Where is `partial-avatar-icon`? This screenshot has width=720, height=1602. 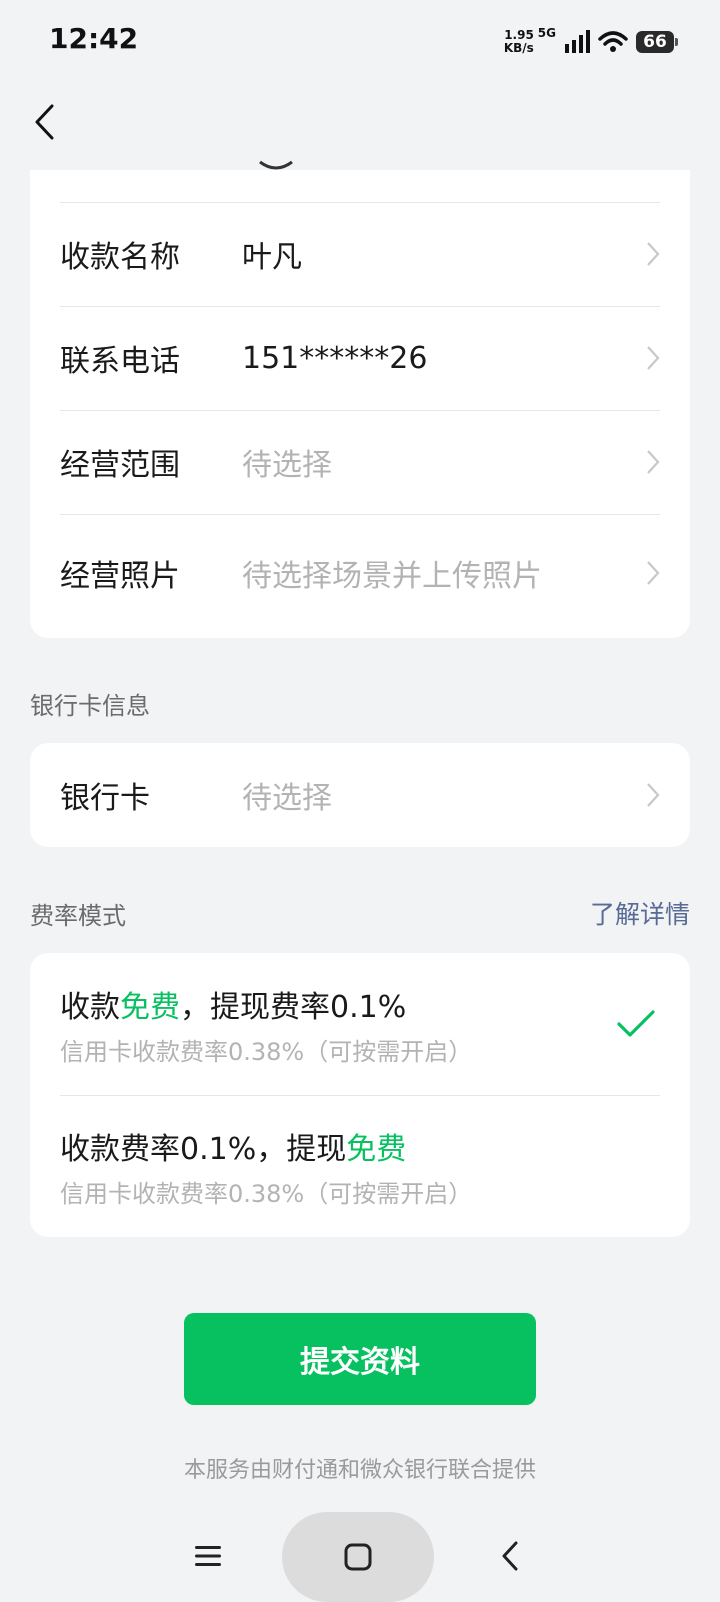
partial-avatar-icon is located at coordinates (276, 165).